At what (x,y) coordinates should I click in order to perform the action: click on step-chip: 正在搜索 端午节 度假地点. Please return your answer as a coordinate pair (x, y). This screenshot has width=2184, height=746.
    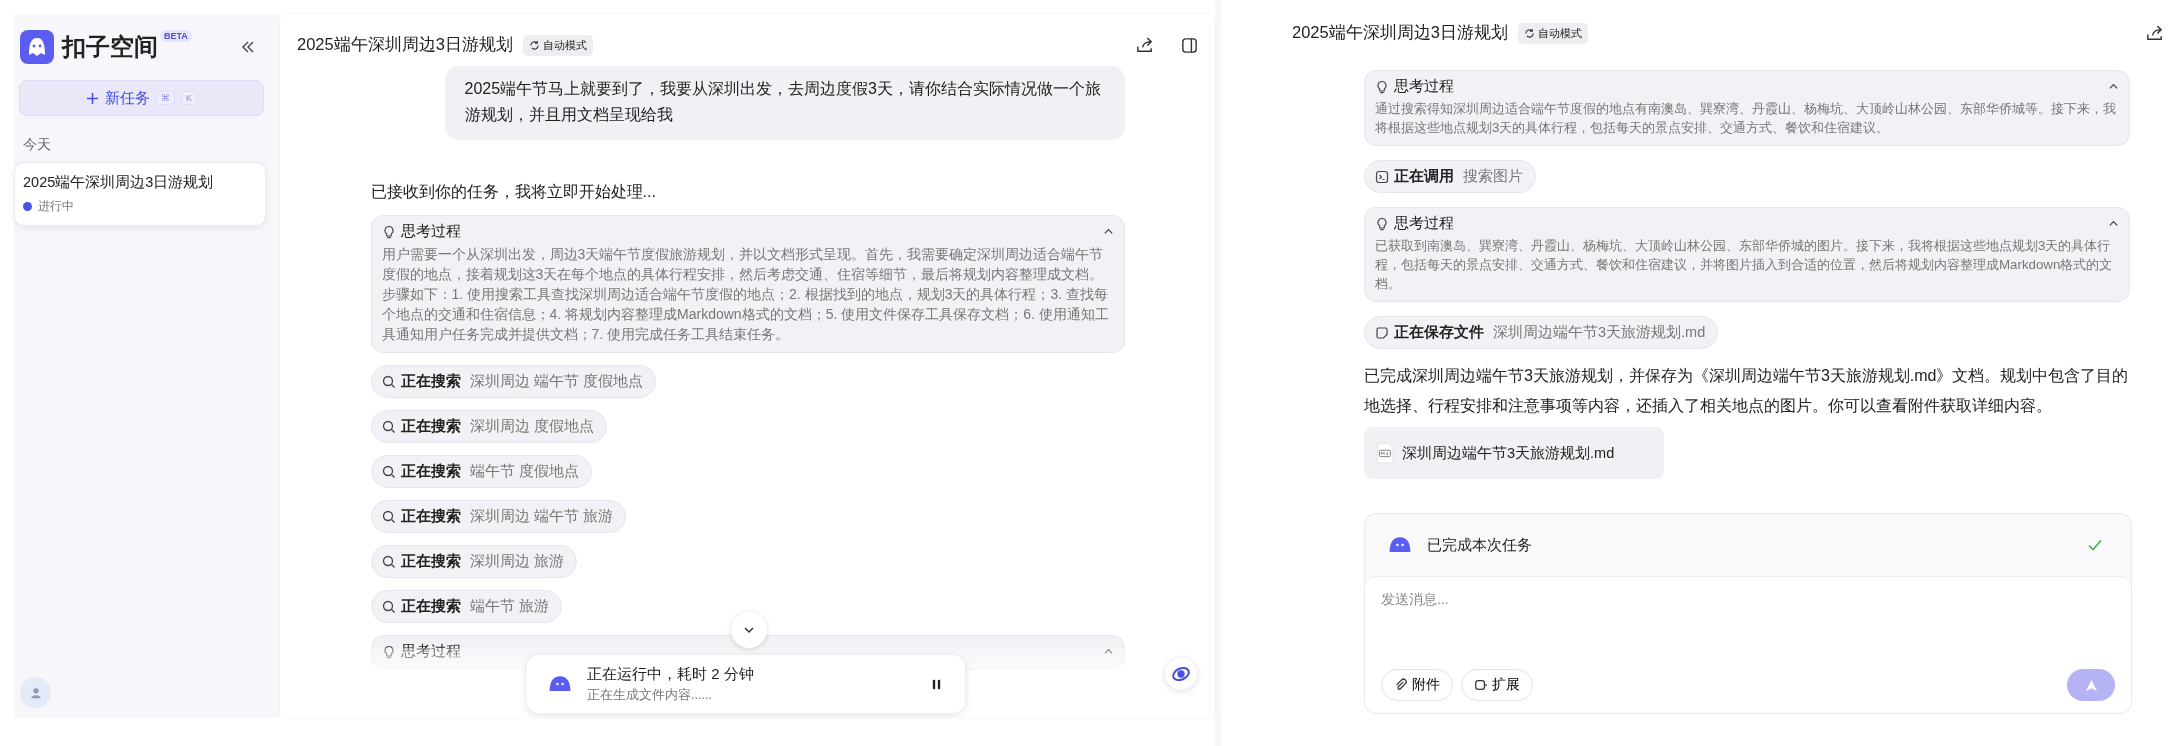
    Looking at the image, I should click on (481, 471).